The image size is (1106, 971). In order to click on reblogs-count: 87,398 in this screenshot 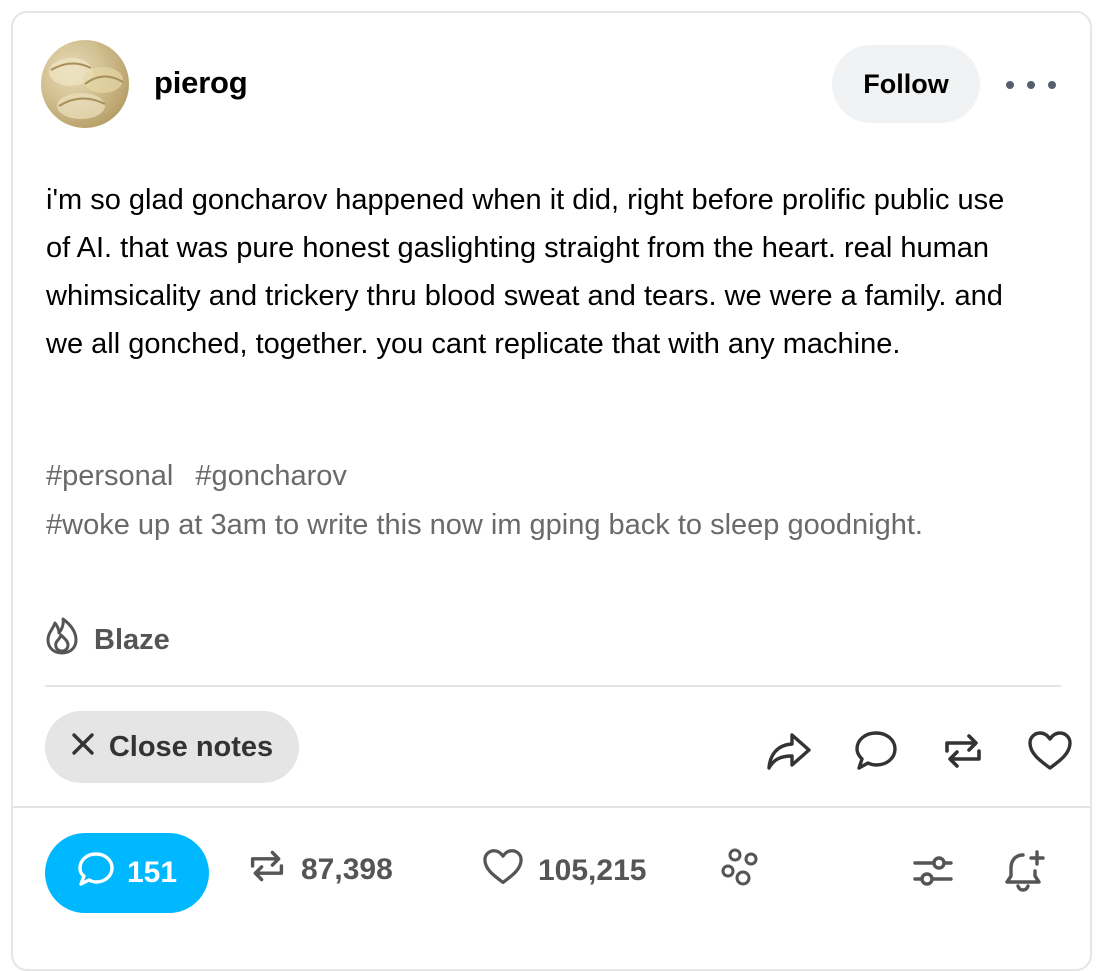, I will do `click(347, 869)`.